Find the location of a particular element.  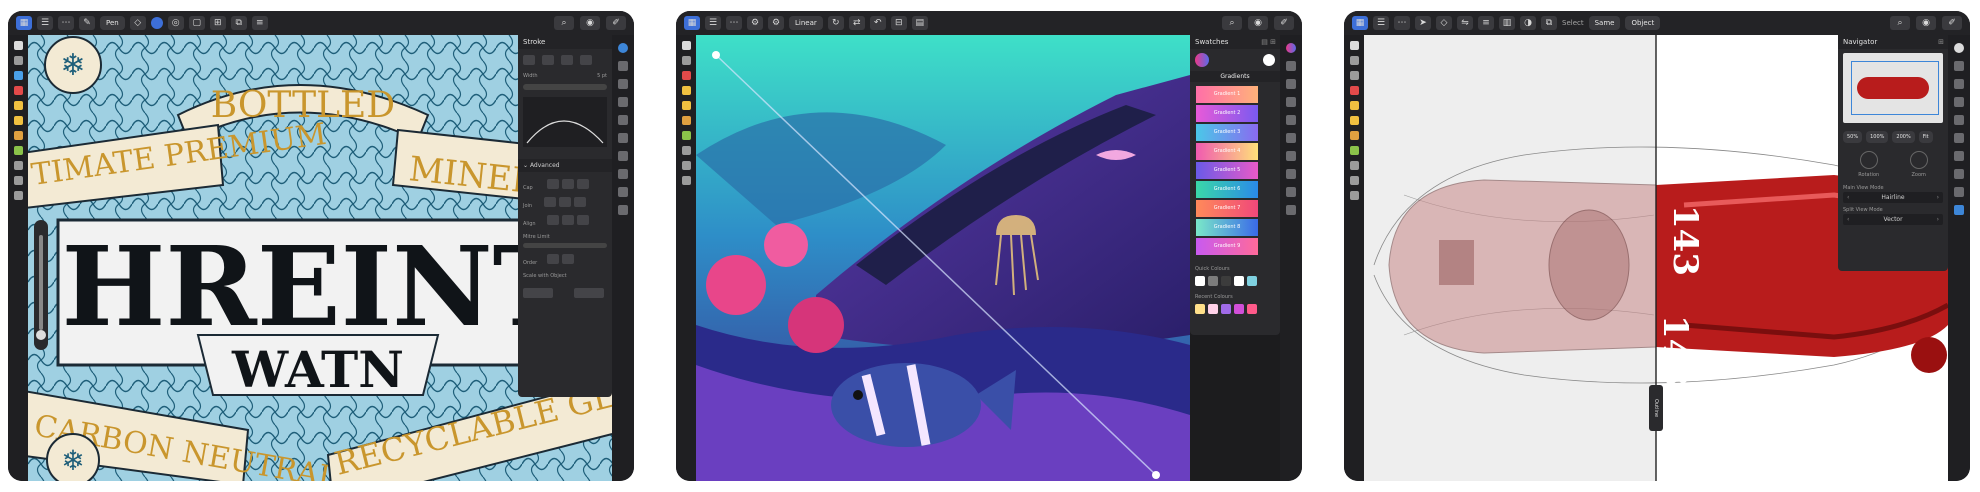

select-object-chip: Object is located at coordinates (1643, 23).